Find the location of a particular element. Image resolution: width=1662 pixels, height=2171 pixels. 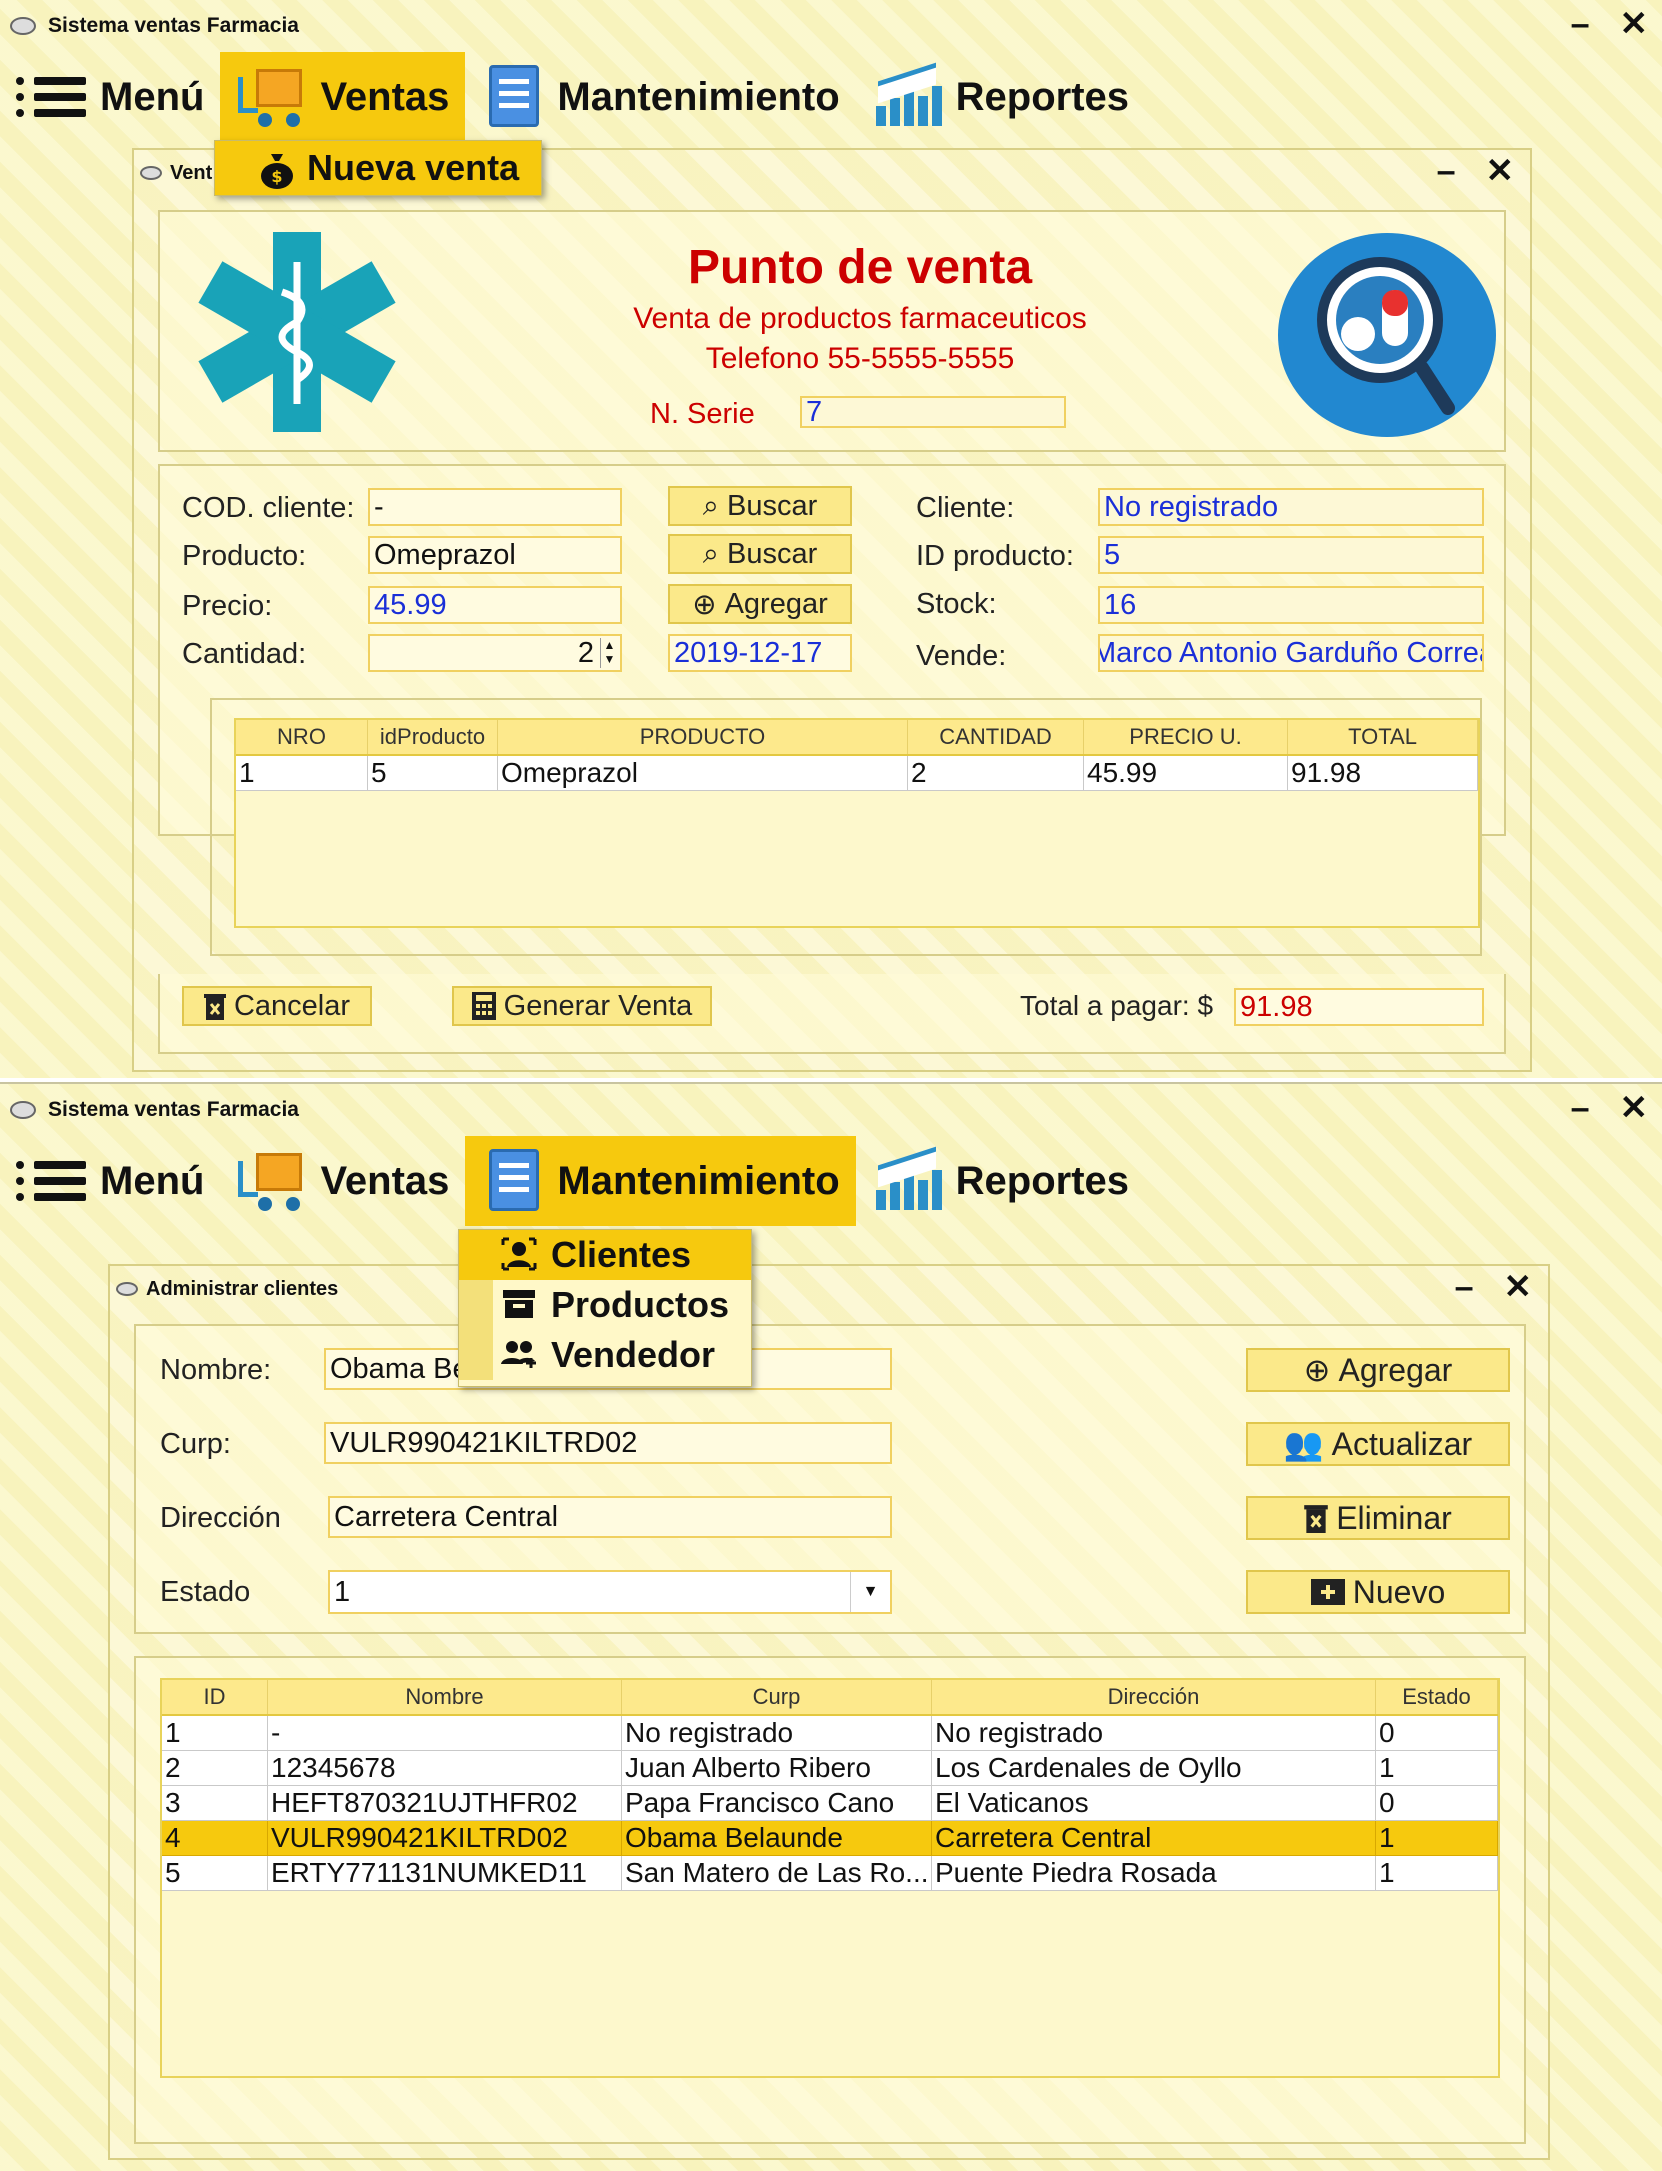

new-card-icon is located at coordinates (1327, 1592).